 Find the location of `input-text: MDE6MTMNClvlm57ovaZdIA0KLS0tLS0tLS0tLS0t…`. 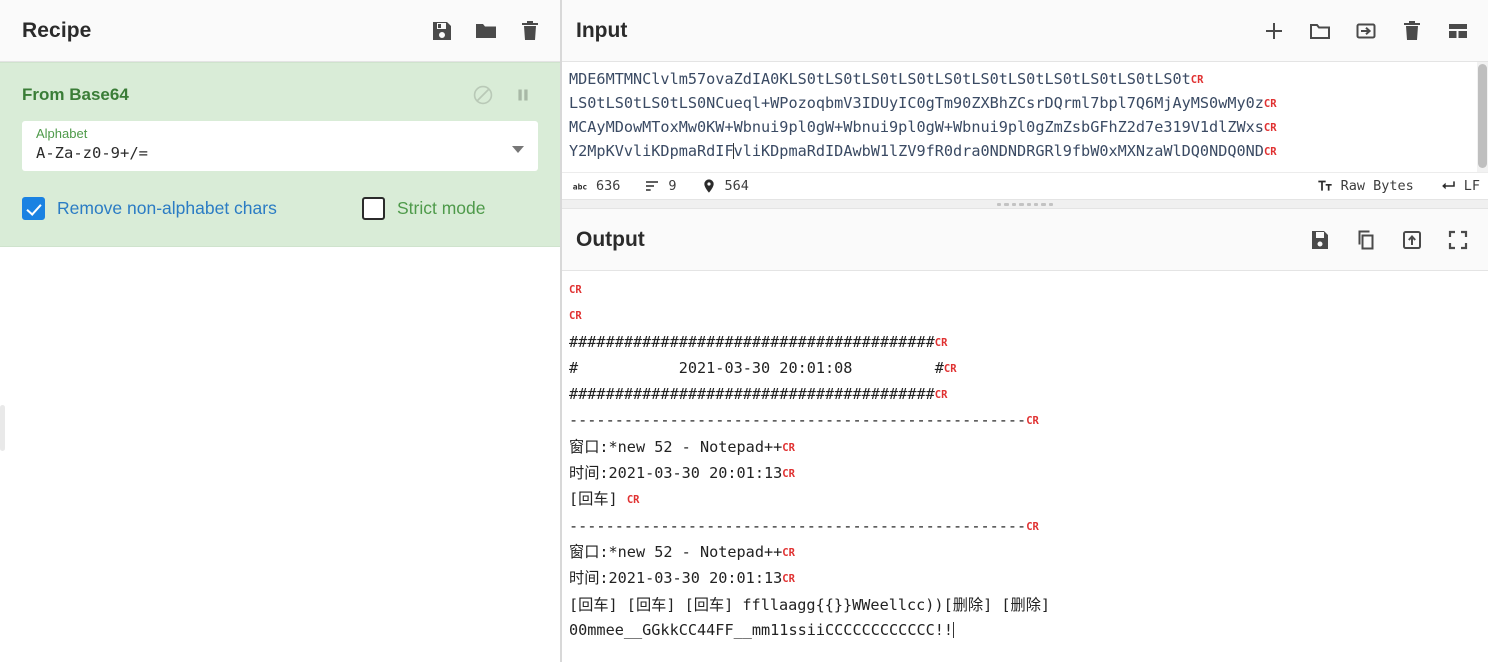

input-text: MDE6MTMNClvlm57ovaZdIA0KLS0tLS0tLS0tLS0t… is located at coordinates (1025, 113).